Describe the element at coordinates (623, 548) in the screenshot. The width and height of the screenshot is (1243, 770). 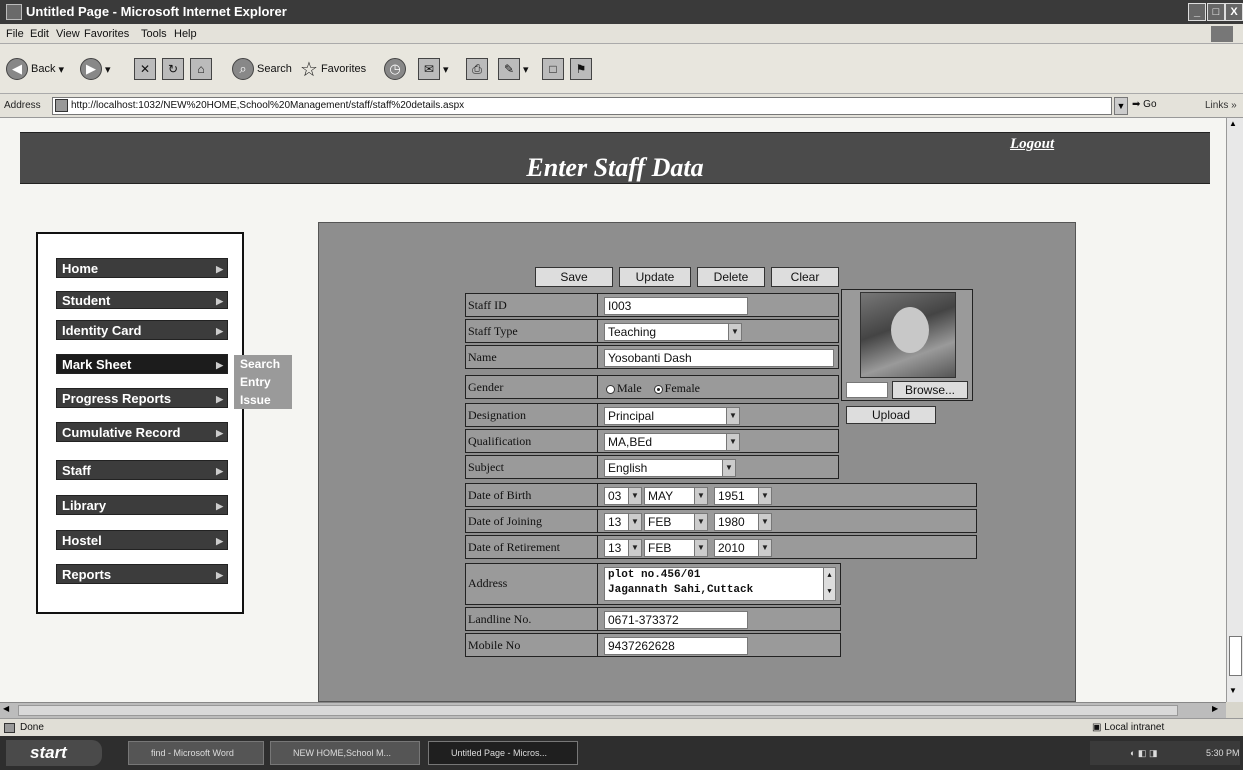
I see `dor-day-select: 13 ▼` at that location.